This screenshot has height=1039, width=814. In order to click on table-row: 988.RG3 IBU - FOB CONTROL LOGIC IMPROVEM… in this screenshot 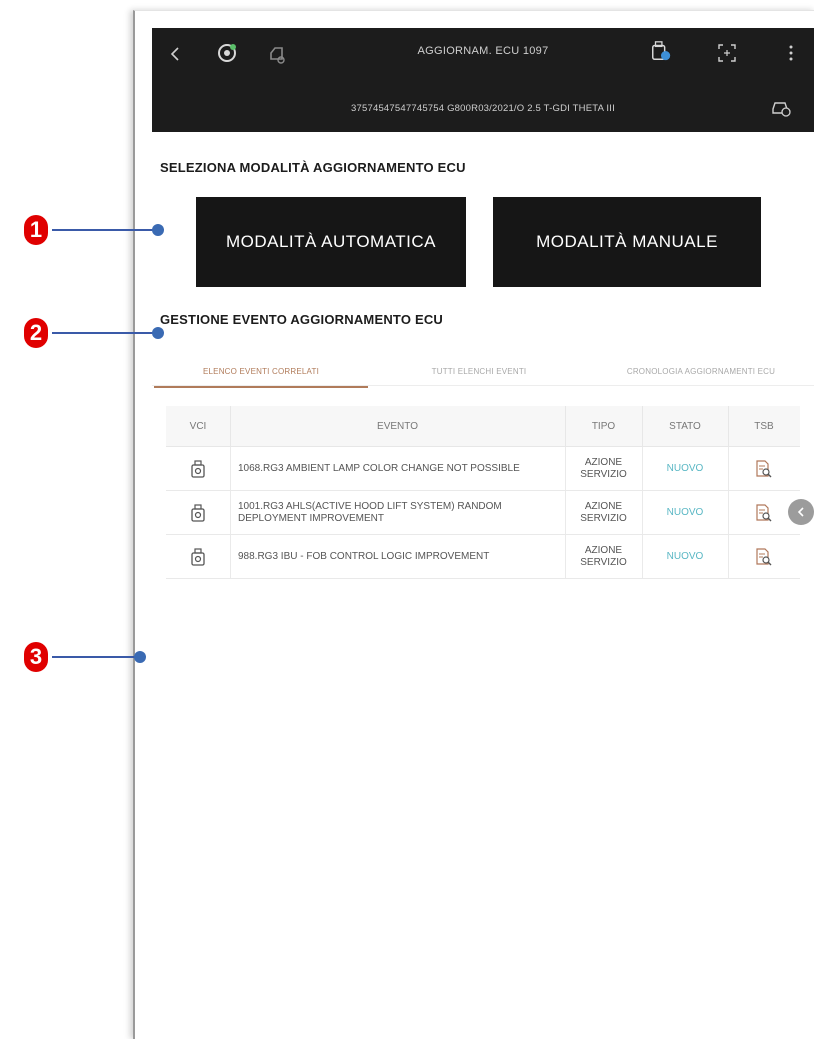, I will do `click(483, 557)`.